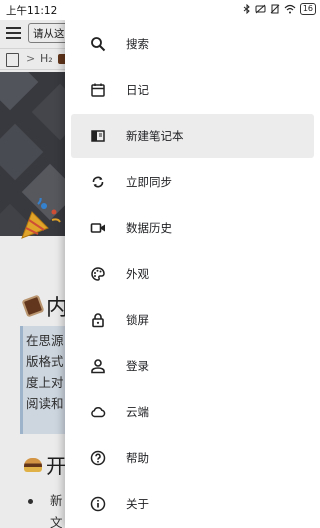 Image resolution: width=320 pixels, height=528 pixels. I want to click on menu-item-label: 立即同步, so click(149, 182).